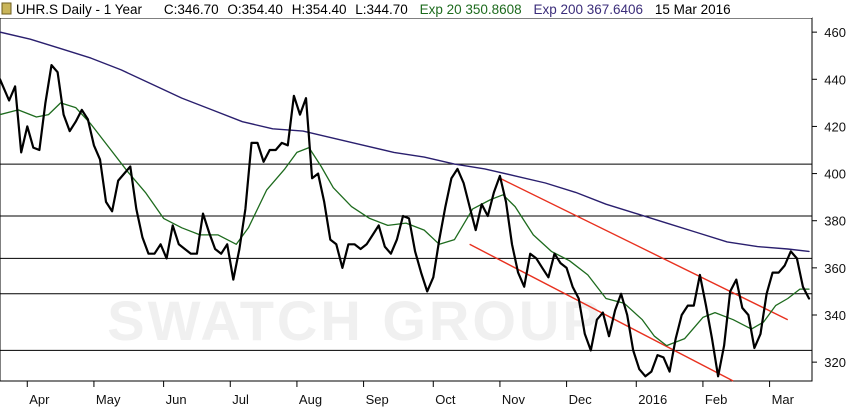 This screenshot has height=408, width=850. Describe the element at coordinates (693, 9) in the screenshot. I see `header-date: 15 Mar 2016` at that location.